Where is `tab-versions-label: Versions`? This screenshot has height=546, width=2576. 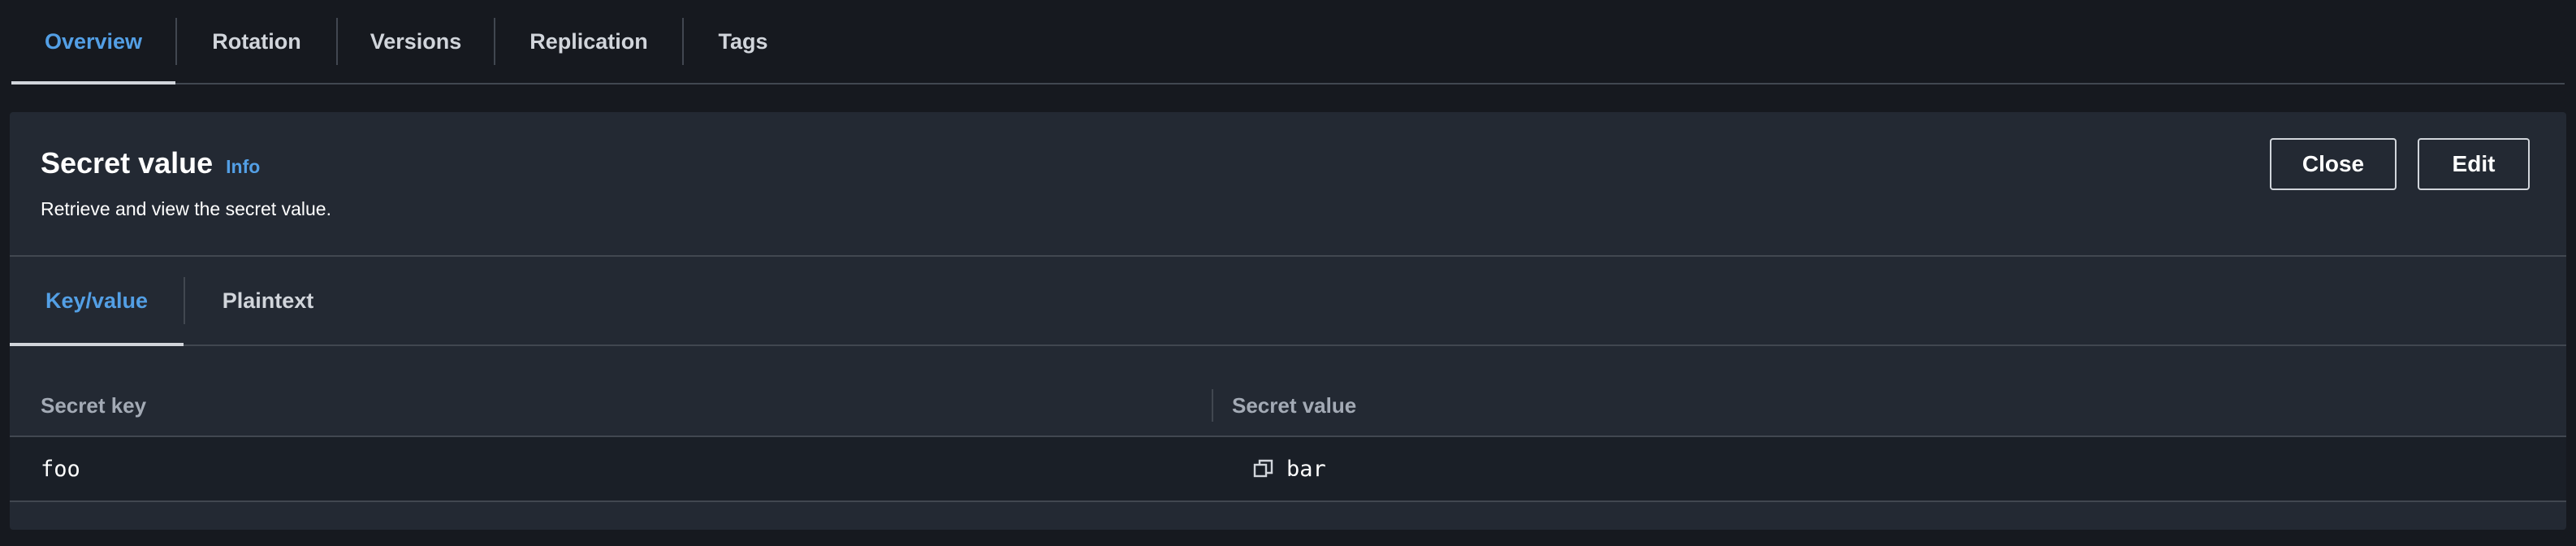
tab-versions-label: Versions is located at coordinates (416, 41).